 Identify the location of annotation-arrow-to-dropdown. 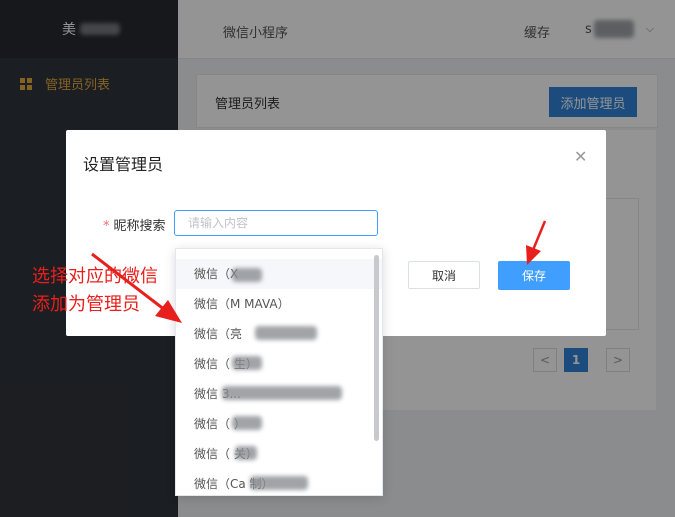
(136, 287).